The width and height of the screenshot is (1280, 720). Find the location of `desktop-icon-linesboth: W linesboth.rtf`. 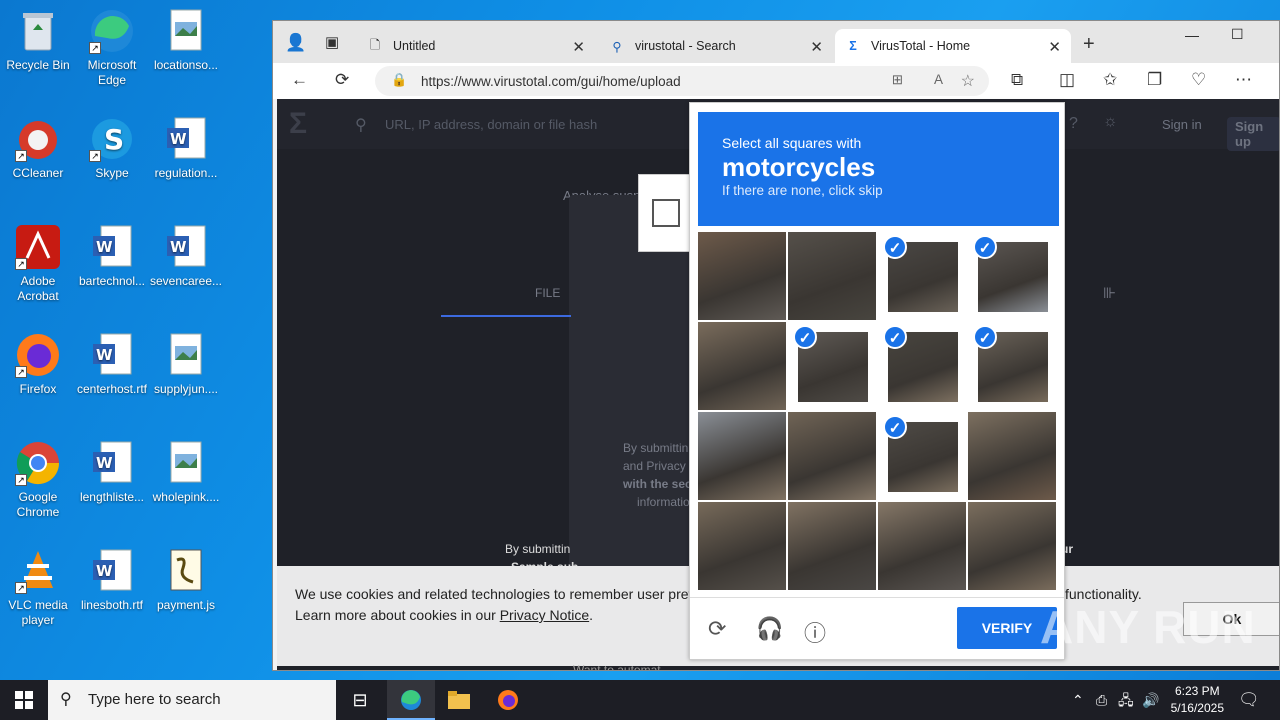

desktop-icon-linesboth: W linesboth.rtf is located at coordinates (112, 580).